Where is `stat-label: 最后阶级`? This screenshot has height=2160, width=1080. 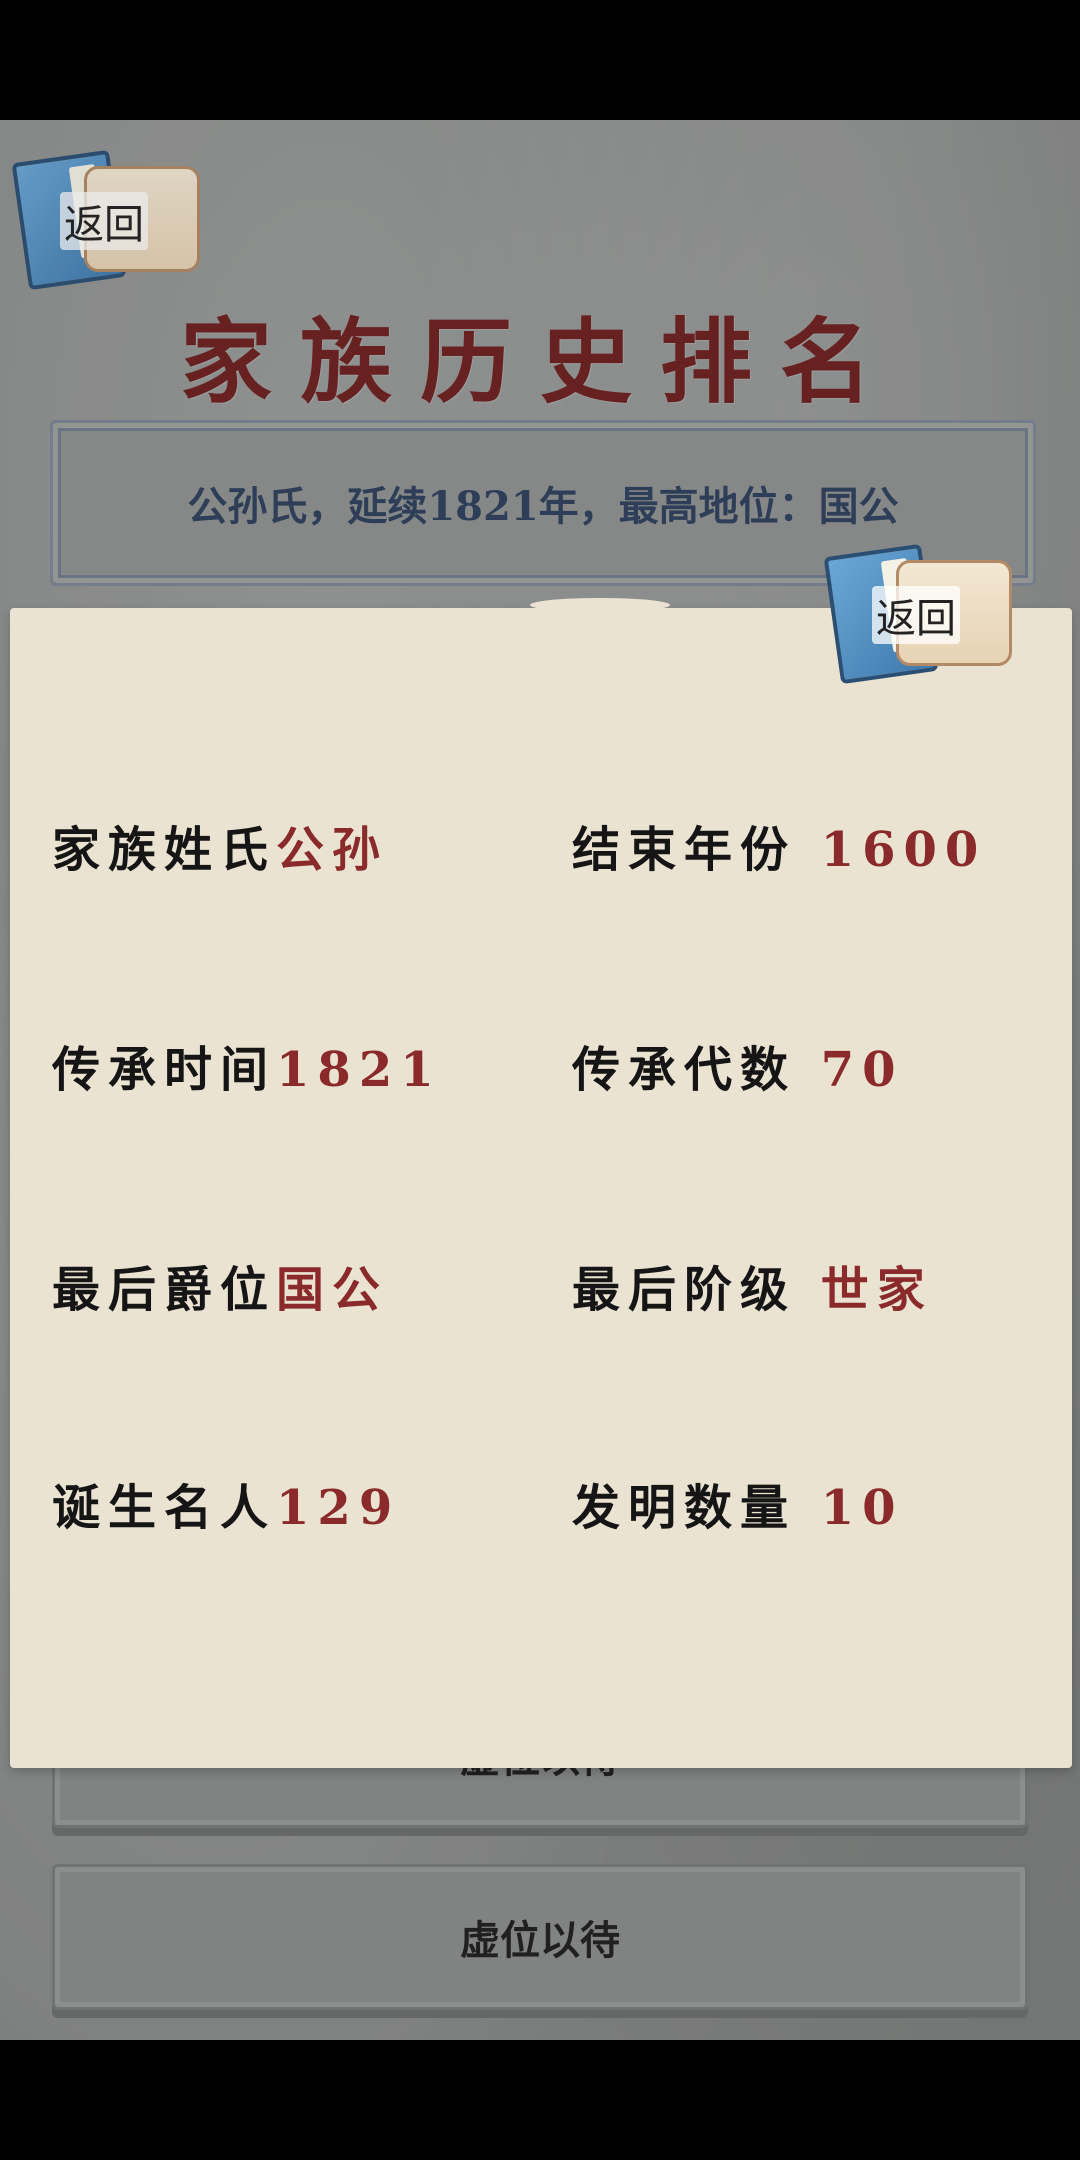
stat-label: 最后阶级 is located at coordinates (684, 1290).